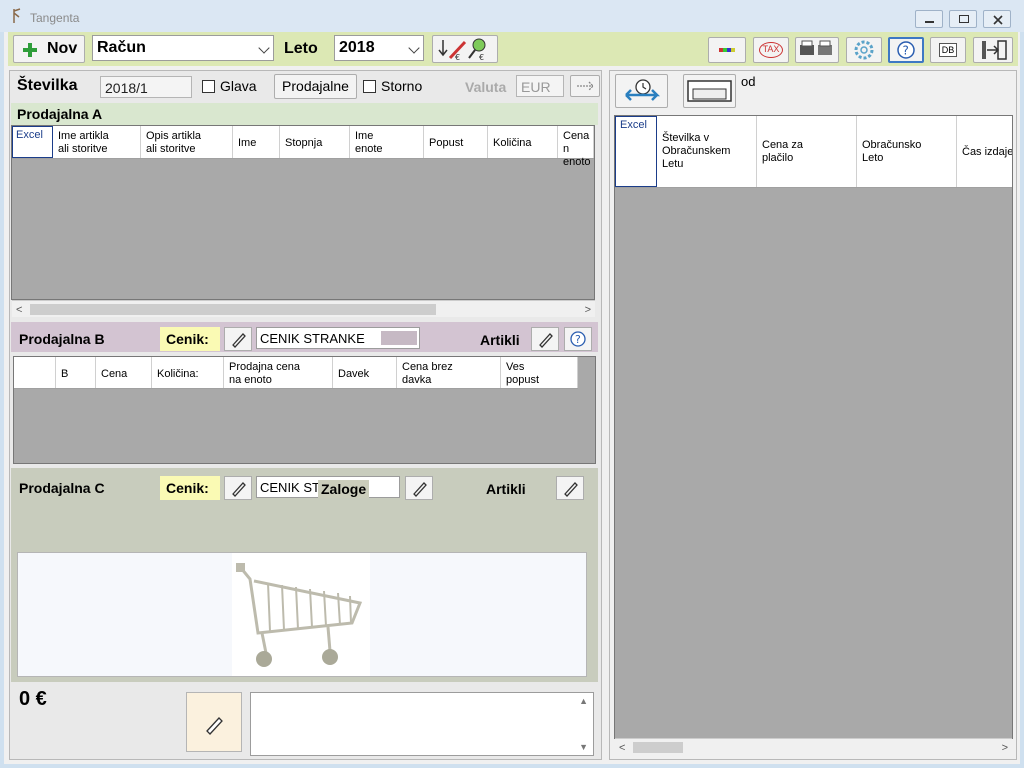 The image size is (1024, 768). I want to click on column-header-quantity: Količina:, so click(188, 372).